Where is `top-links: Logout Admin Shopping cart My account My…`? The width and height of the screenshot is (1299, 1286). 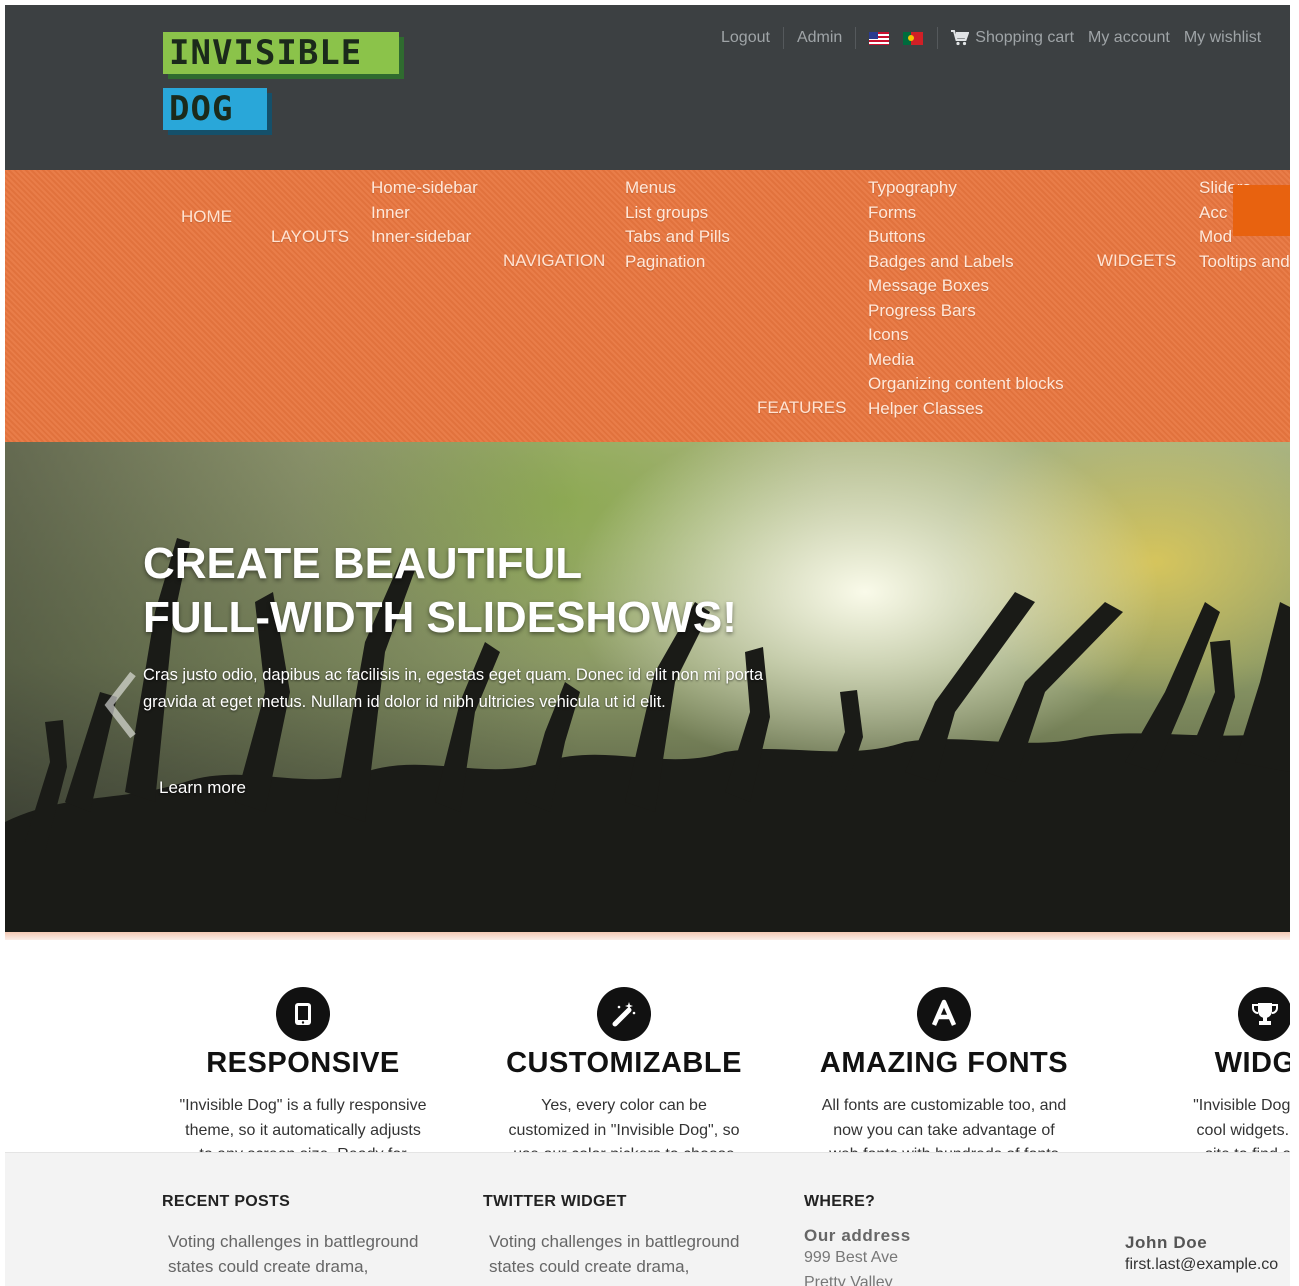
top-links: Logout Admin Shopping cart My account My… is located at coordinates (991, 38).